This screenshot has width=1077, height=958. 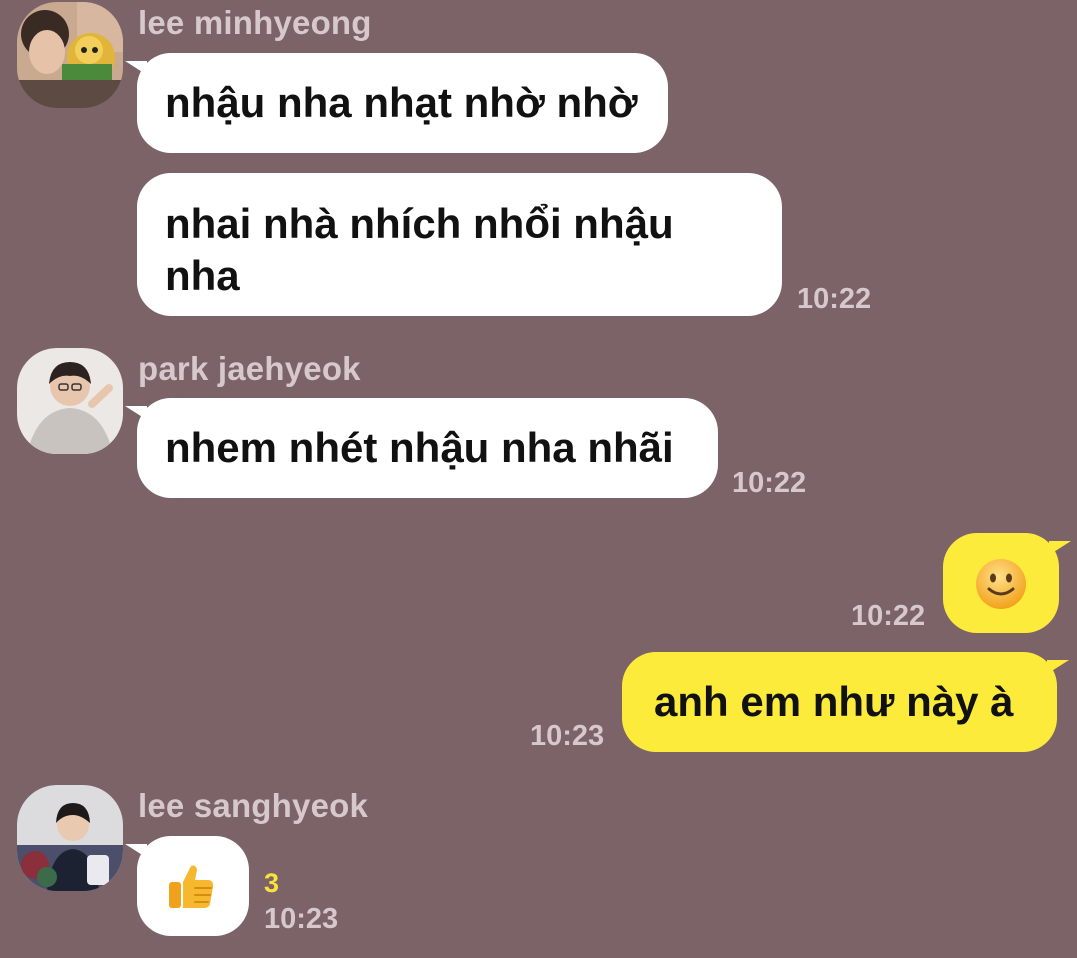 I want to click on message-bubble: nhai nhà nhích nhổi nhậu nha, so click(x=459, y=244).